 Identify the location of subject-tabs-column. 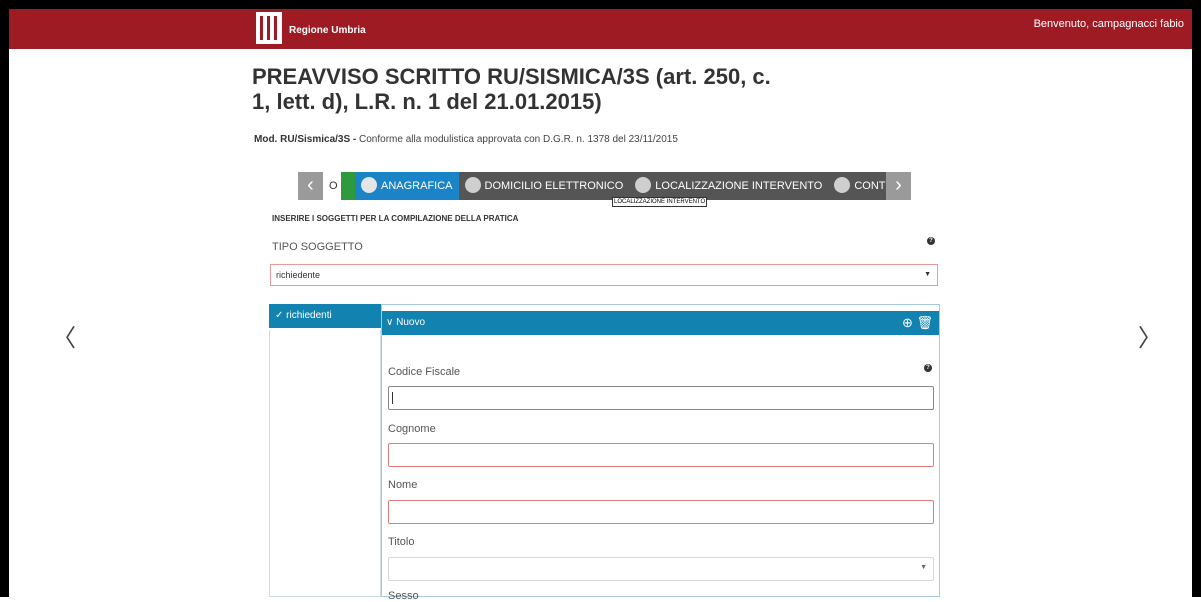
(325, 450).